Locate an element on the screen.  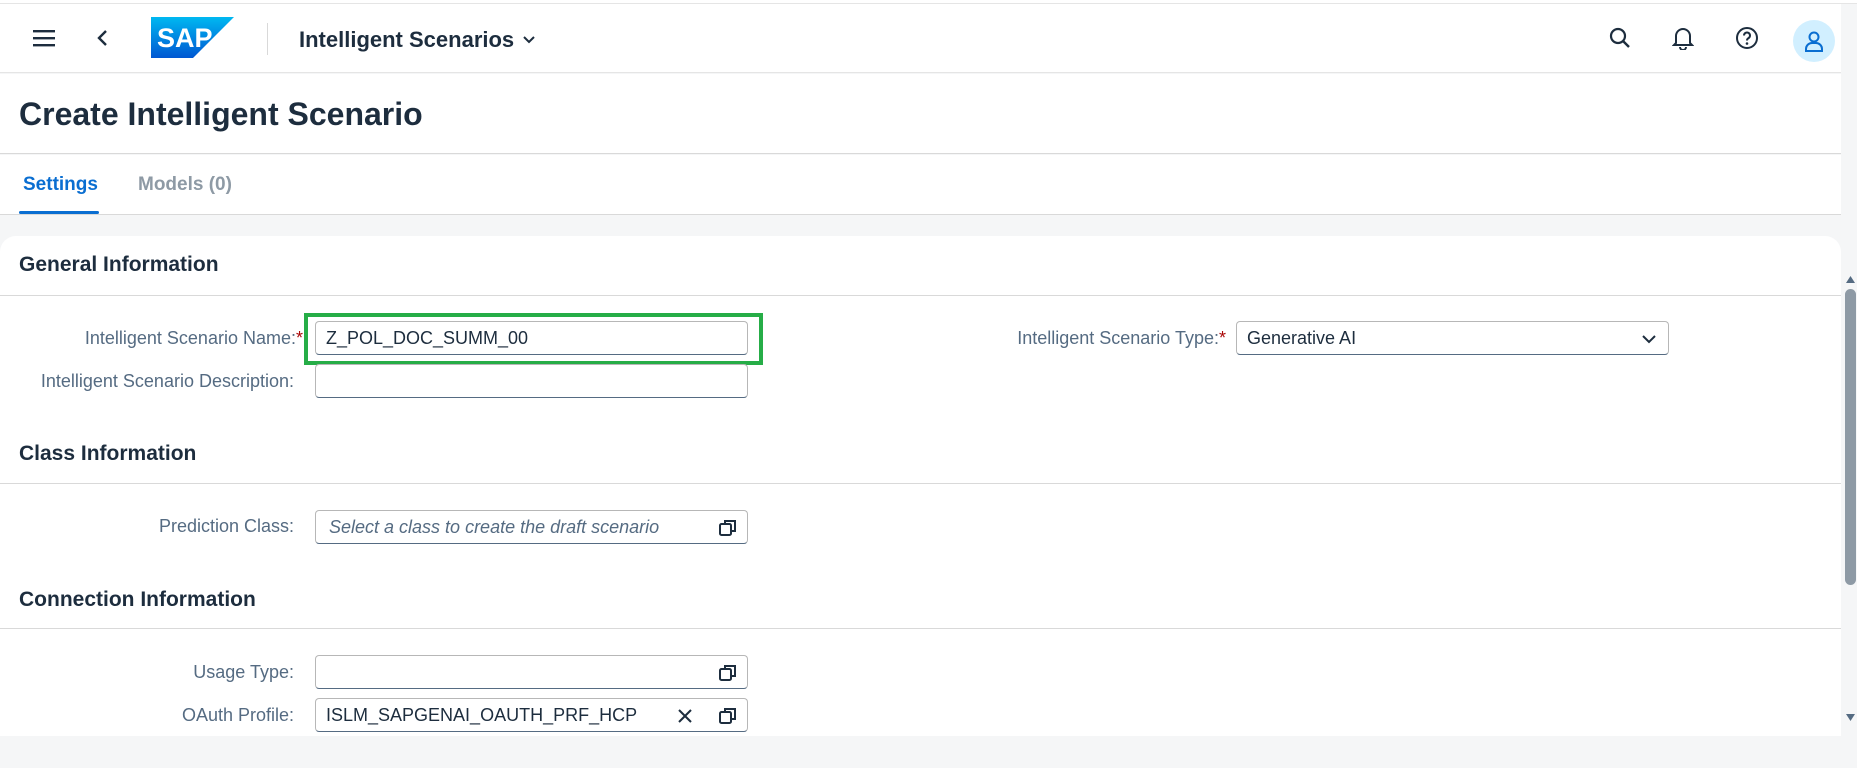
back-button is located at coordinates (103, 38).